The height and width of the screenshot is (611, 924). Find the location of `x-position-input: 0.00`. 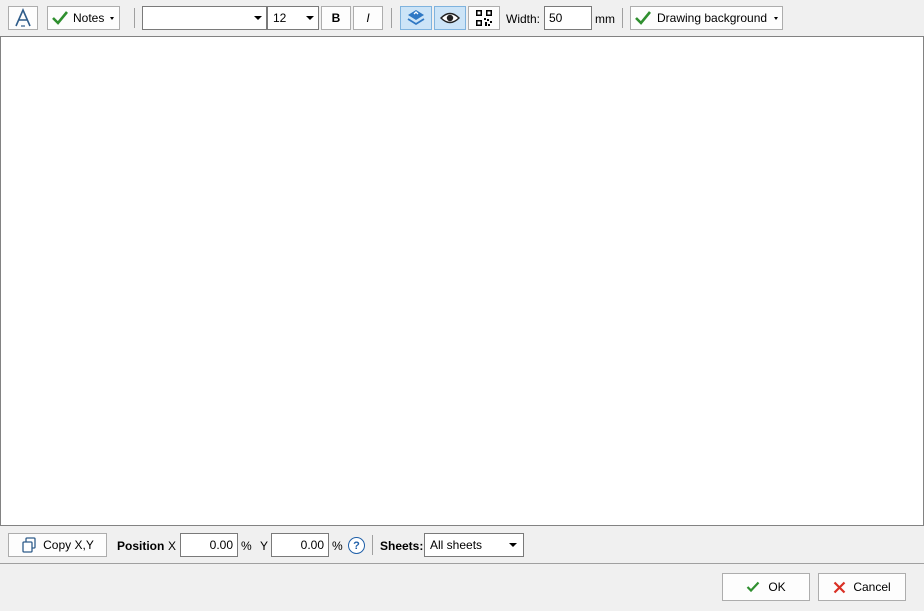

x-position-input: 0.00 is located at coordinates (209, 545).